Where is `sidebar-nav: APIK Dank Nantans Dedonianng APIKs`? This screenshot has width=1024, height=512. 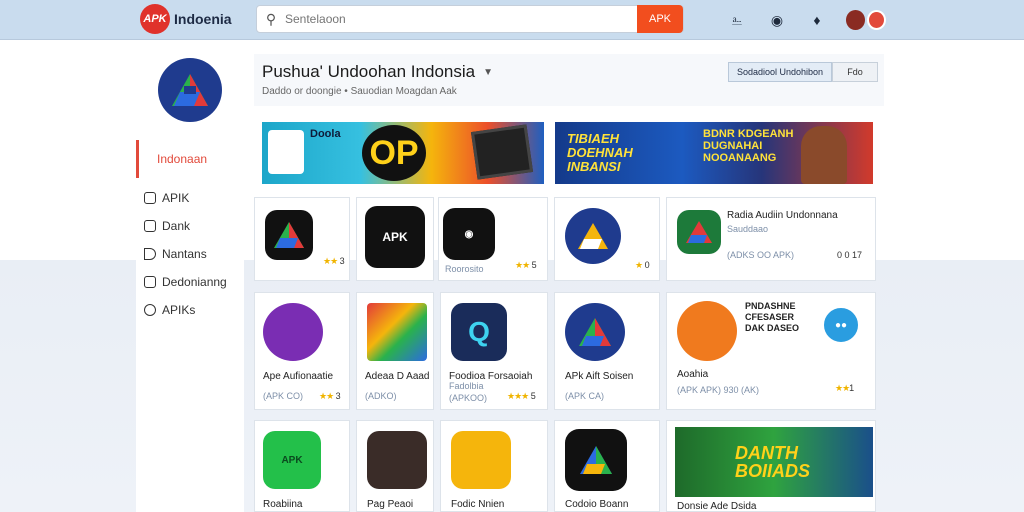
sidebar-nav: APIK Dank Nantans Dedonianng APIKs is located at coordinates (185, 254).